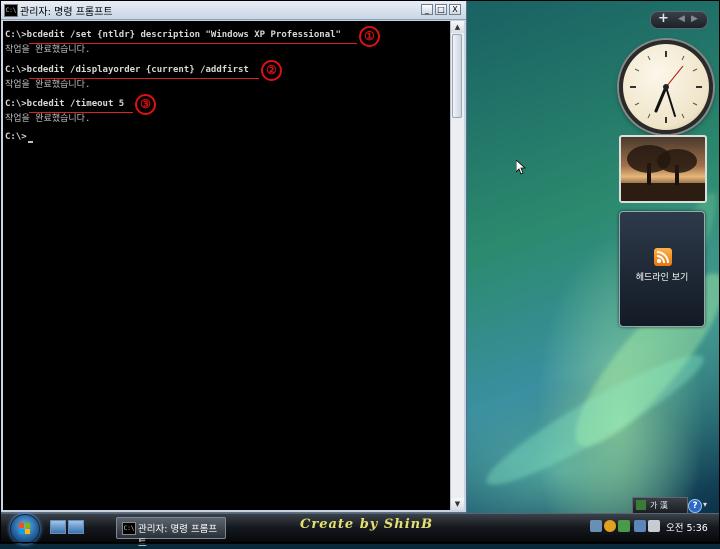 This screenshot has height=549, width=720. What do you see at coordinates (663, 257) in the screenshot?
I see `rss-icon` at bounding box center [663, 257].